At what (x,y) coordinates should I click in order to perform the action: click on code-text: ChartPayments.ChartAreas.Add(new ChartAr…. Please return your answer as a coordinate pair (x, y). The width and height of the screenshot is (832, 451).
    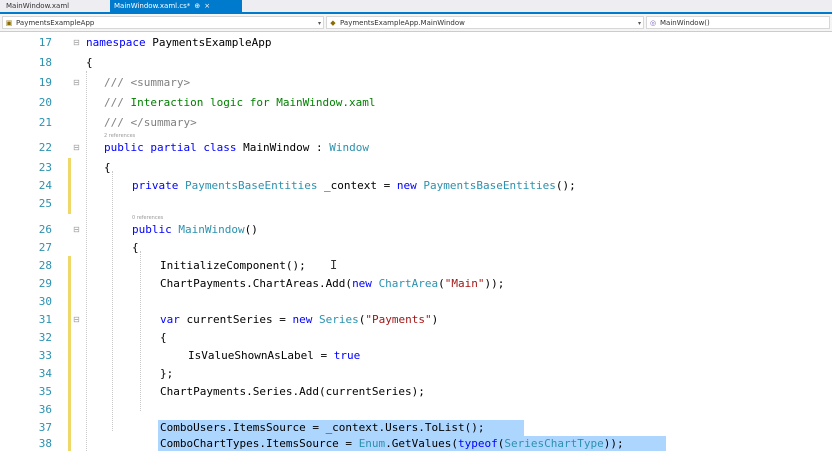
    Looking at the image, I should click on (332, 283).